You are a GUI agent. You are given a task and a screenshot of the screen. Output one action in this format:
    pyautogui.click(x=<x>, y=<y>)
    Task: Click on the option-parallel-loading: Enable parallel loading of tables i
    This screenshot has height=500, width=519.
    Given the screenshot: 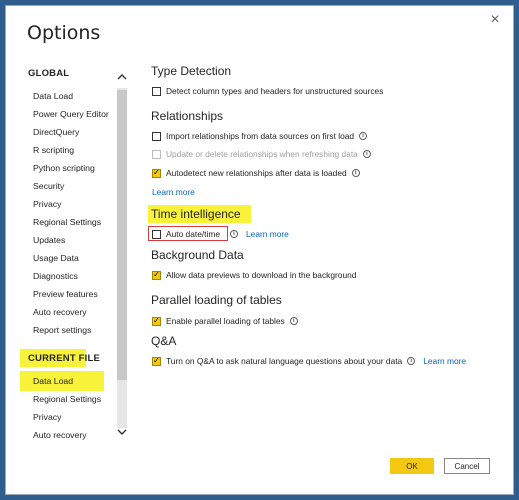 What is the action you would take?
    pyautogui.click(x=225, y=321)
    